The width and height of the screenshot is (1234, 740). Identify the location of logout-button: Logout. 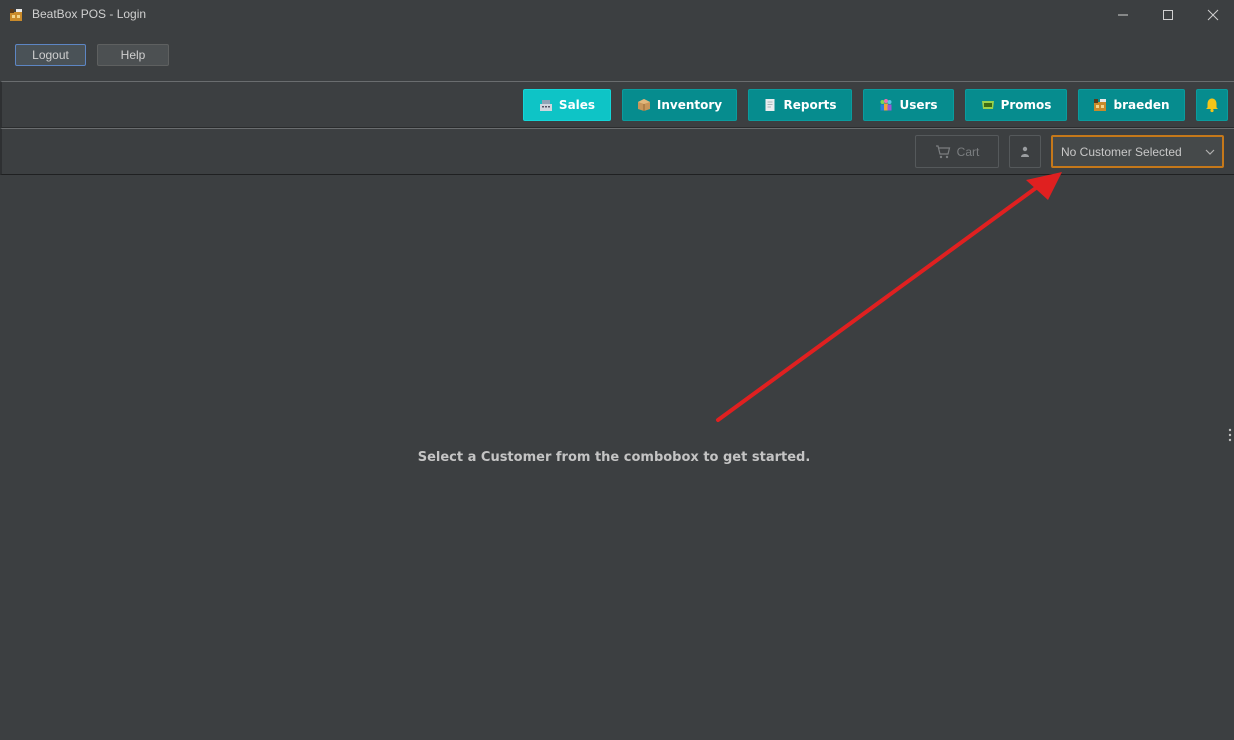
(50, 55).